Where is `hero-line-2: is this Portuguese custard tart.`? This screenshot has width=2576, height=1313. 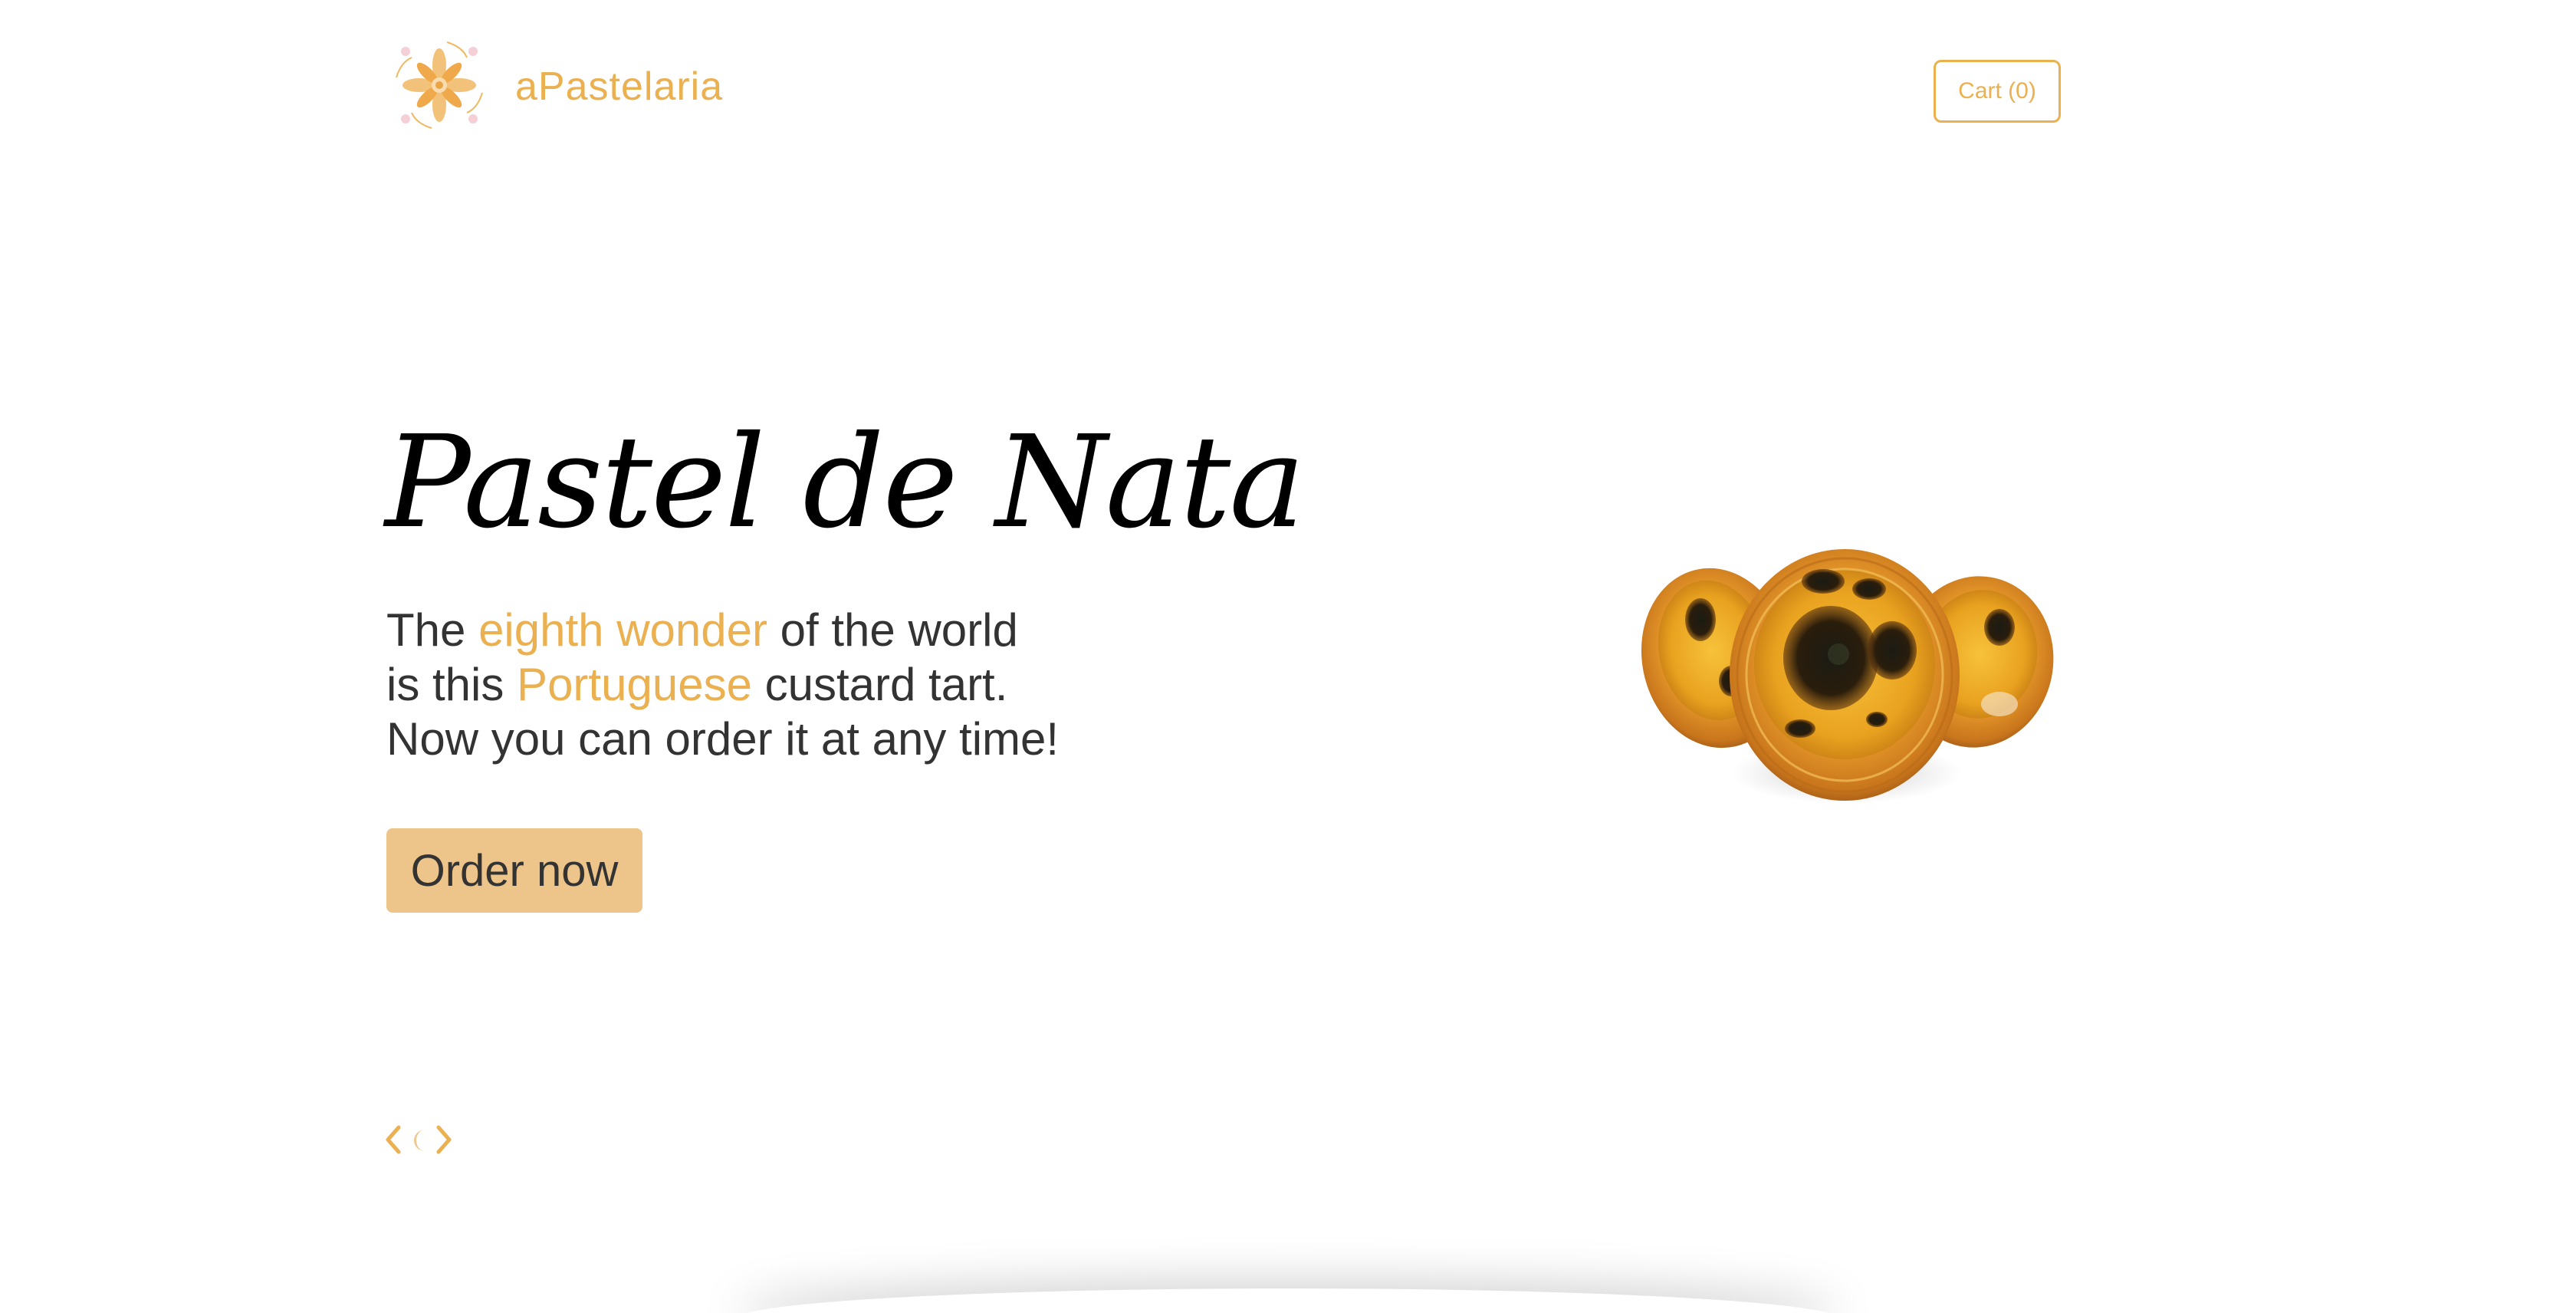
hero-line-2: is this Portuguese custard tart. is located at coordinates (723, 684).